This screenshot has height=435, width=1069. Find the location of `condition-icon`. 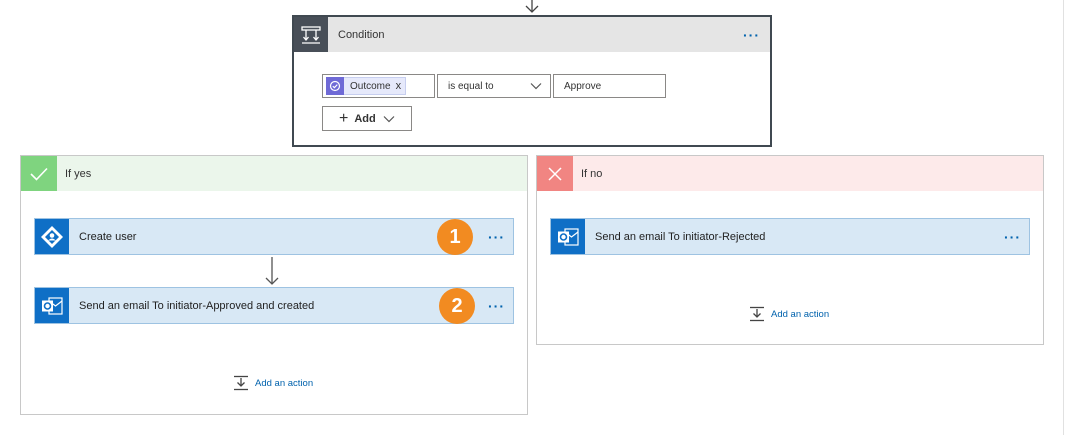

condition-icon is located at coordinates (311, 34).